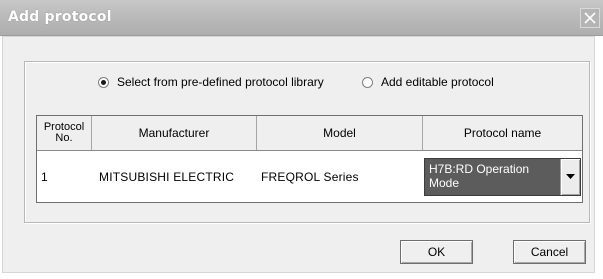 The image size is (603, 279). I want to click on predefined-library-option: Select from pre-defined protocol library, so click(211, 82).